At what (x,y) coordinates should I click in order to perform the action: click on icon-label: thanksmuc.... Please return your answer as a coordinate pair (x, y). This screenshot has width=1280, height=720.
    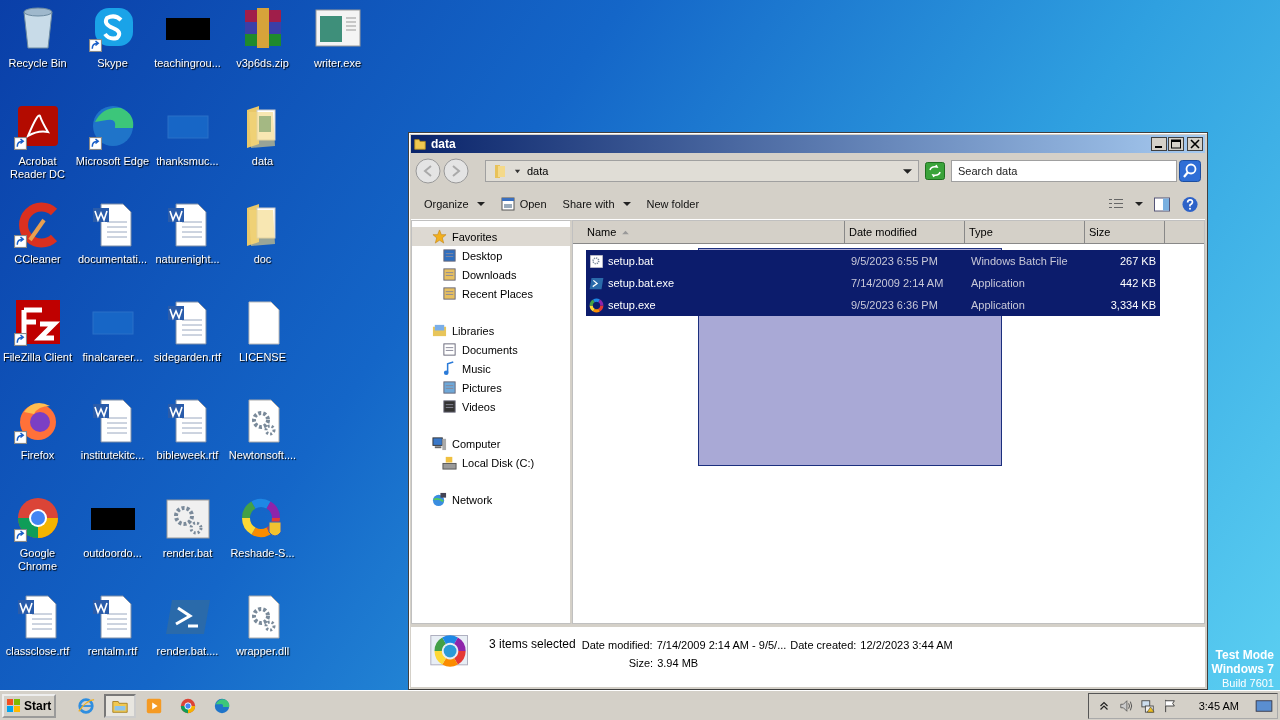
    Looking at the image, I should click on (187, 161).